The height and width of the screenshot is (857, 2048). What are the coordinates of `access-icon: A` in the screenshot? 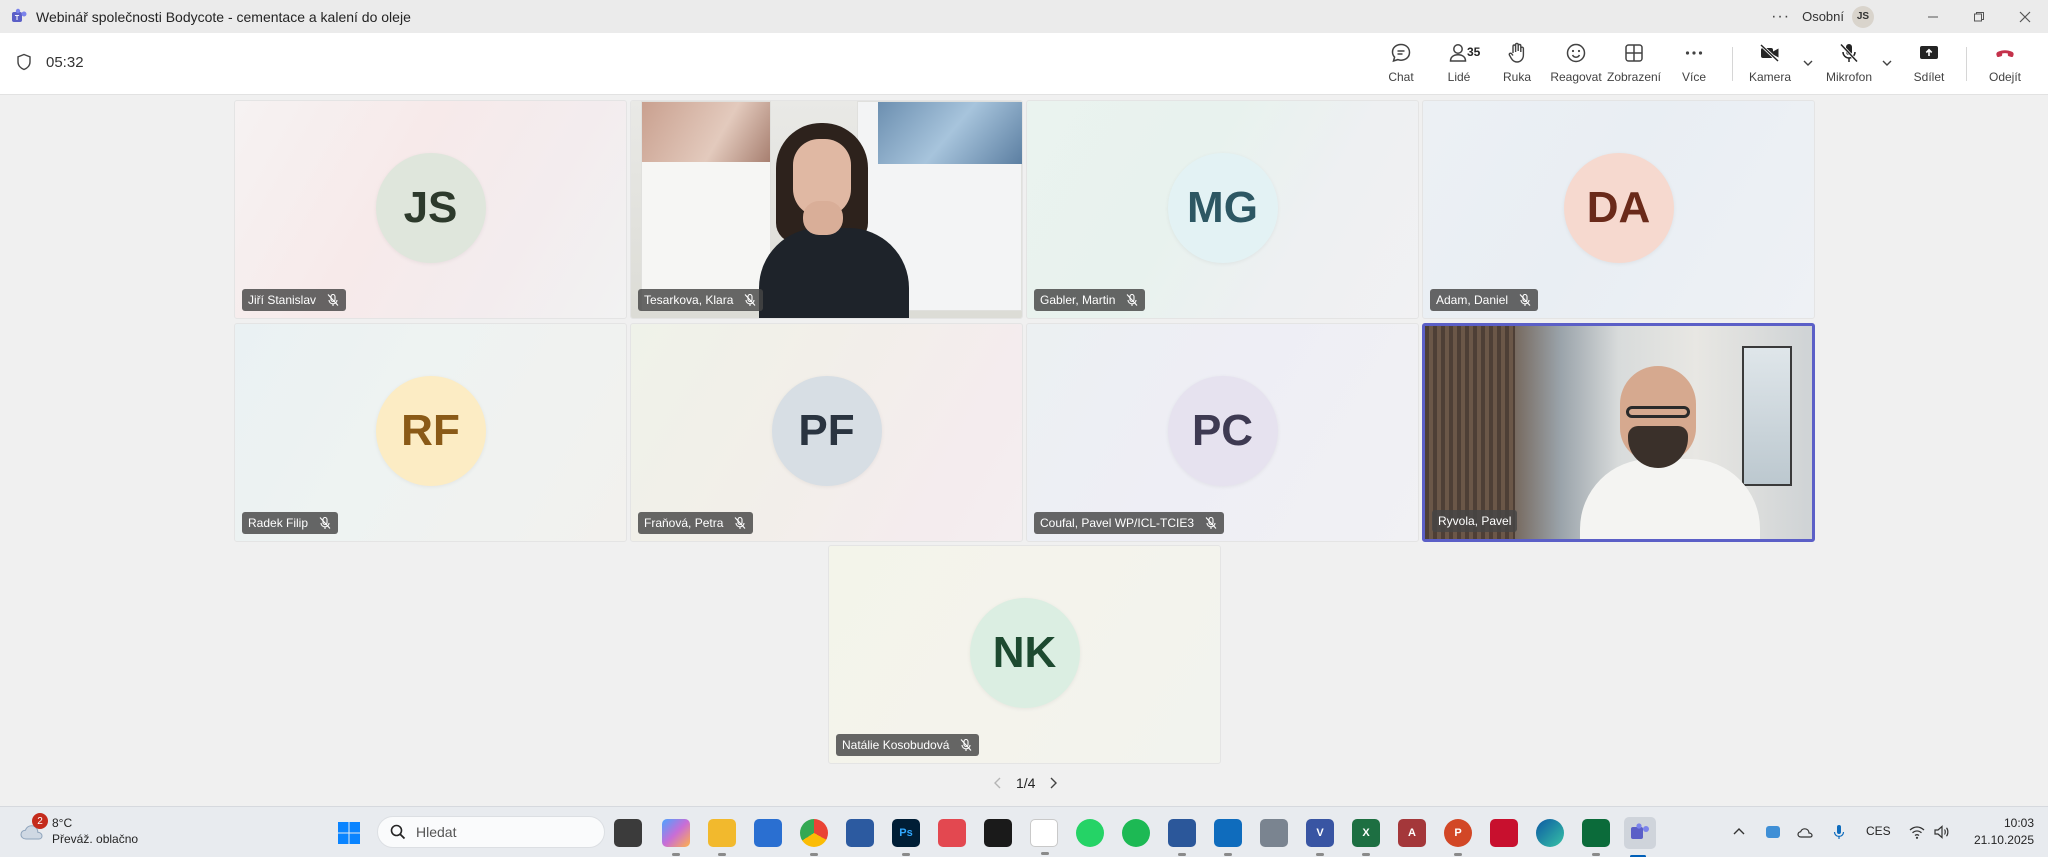 It's located at (1412, 833).